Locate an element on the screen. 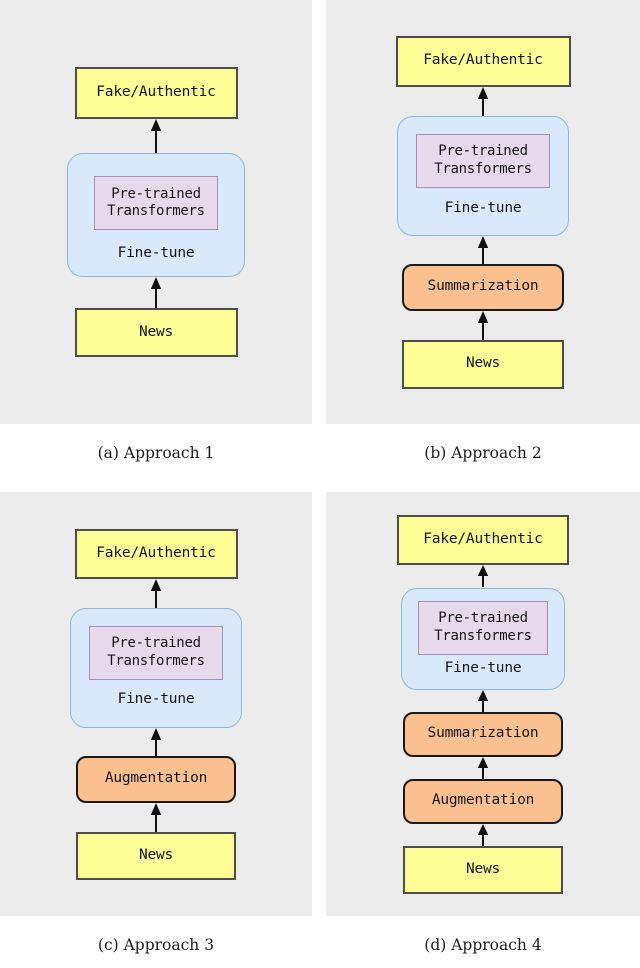 The height and width of the screenshot is (968, 640). arrow-finetune-to-output-c is located at coordinates (156, 593).